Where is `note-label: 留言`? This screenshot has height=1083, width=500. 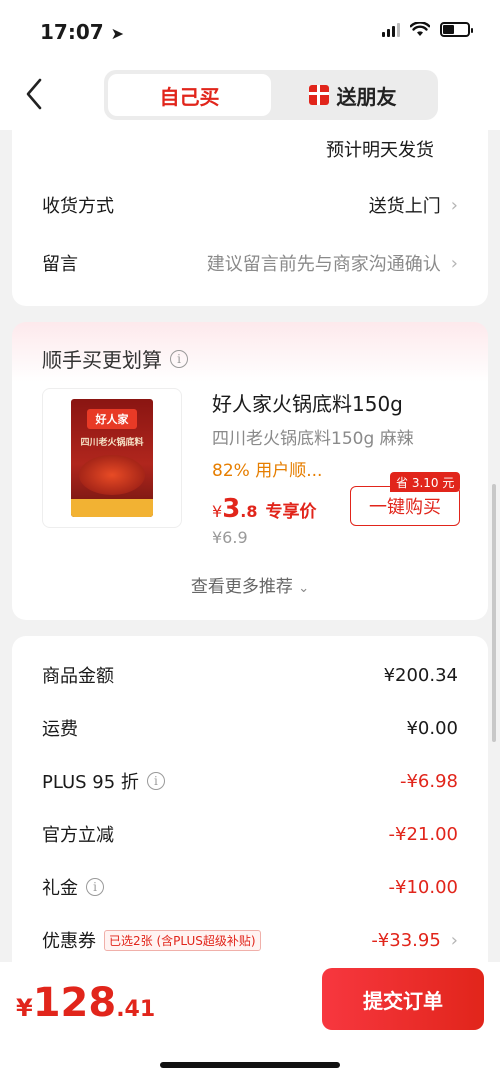 note-label: 留言 is located at coordinates (60, 264).